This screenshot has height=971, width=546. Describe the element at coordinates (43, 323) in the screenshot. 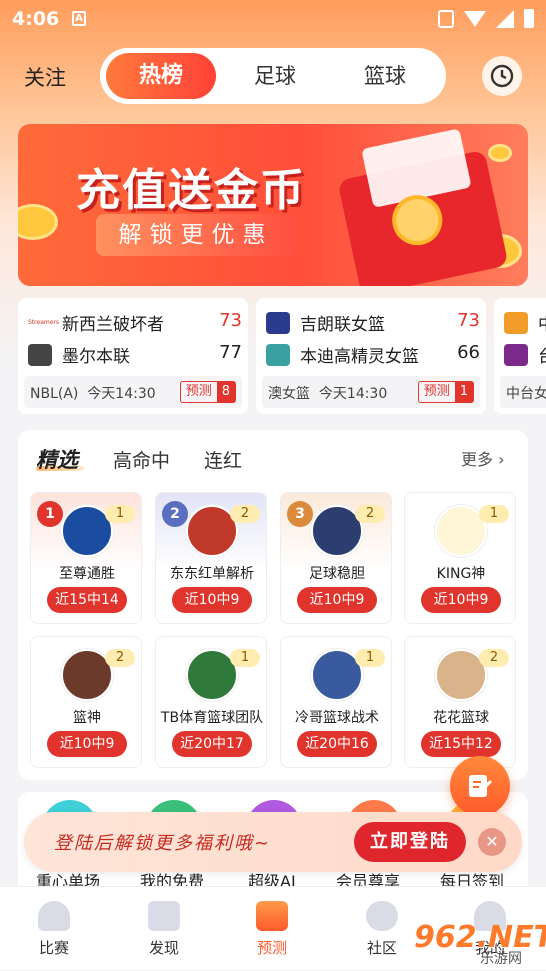

I see `team-logo-icon: Streamers` at that location.